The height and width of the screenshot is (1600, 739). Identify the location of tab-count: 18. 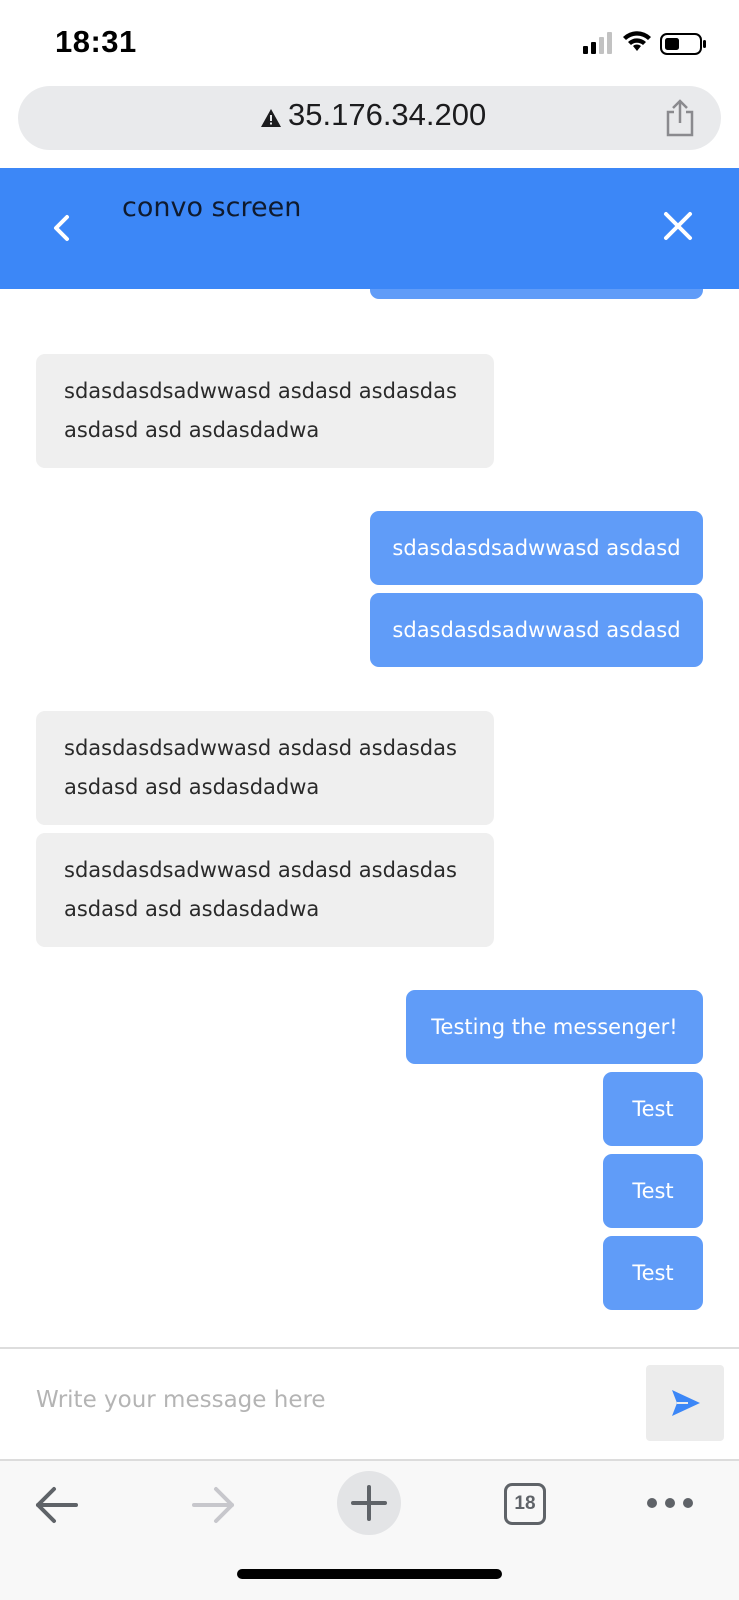
(525, 1503).